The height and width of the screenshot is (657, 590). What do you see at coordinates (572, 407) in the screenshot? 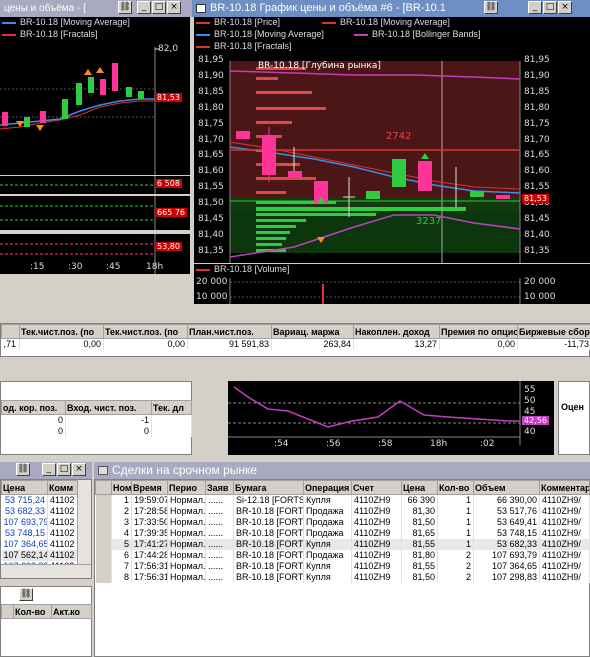
I see `mid-right-header: Оцен` at bounding box center [572, 407].